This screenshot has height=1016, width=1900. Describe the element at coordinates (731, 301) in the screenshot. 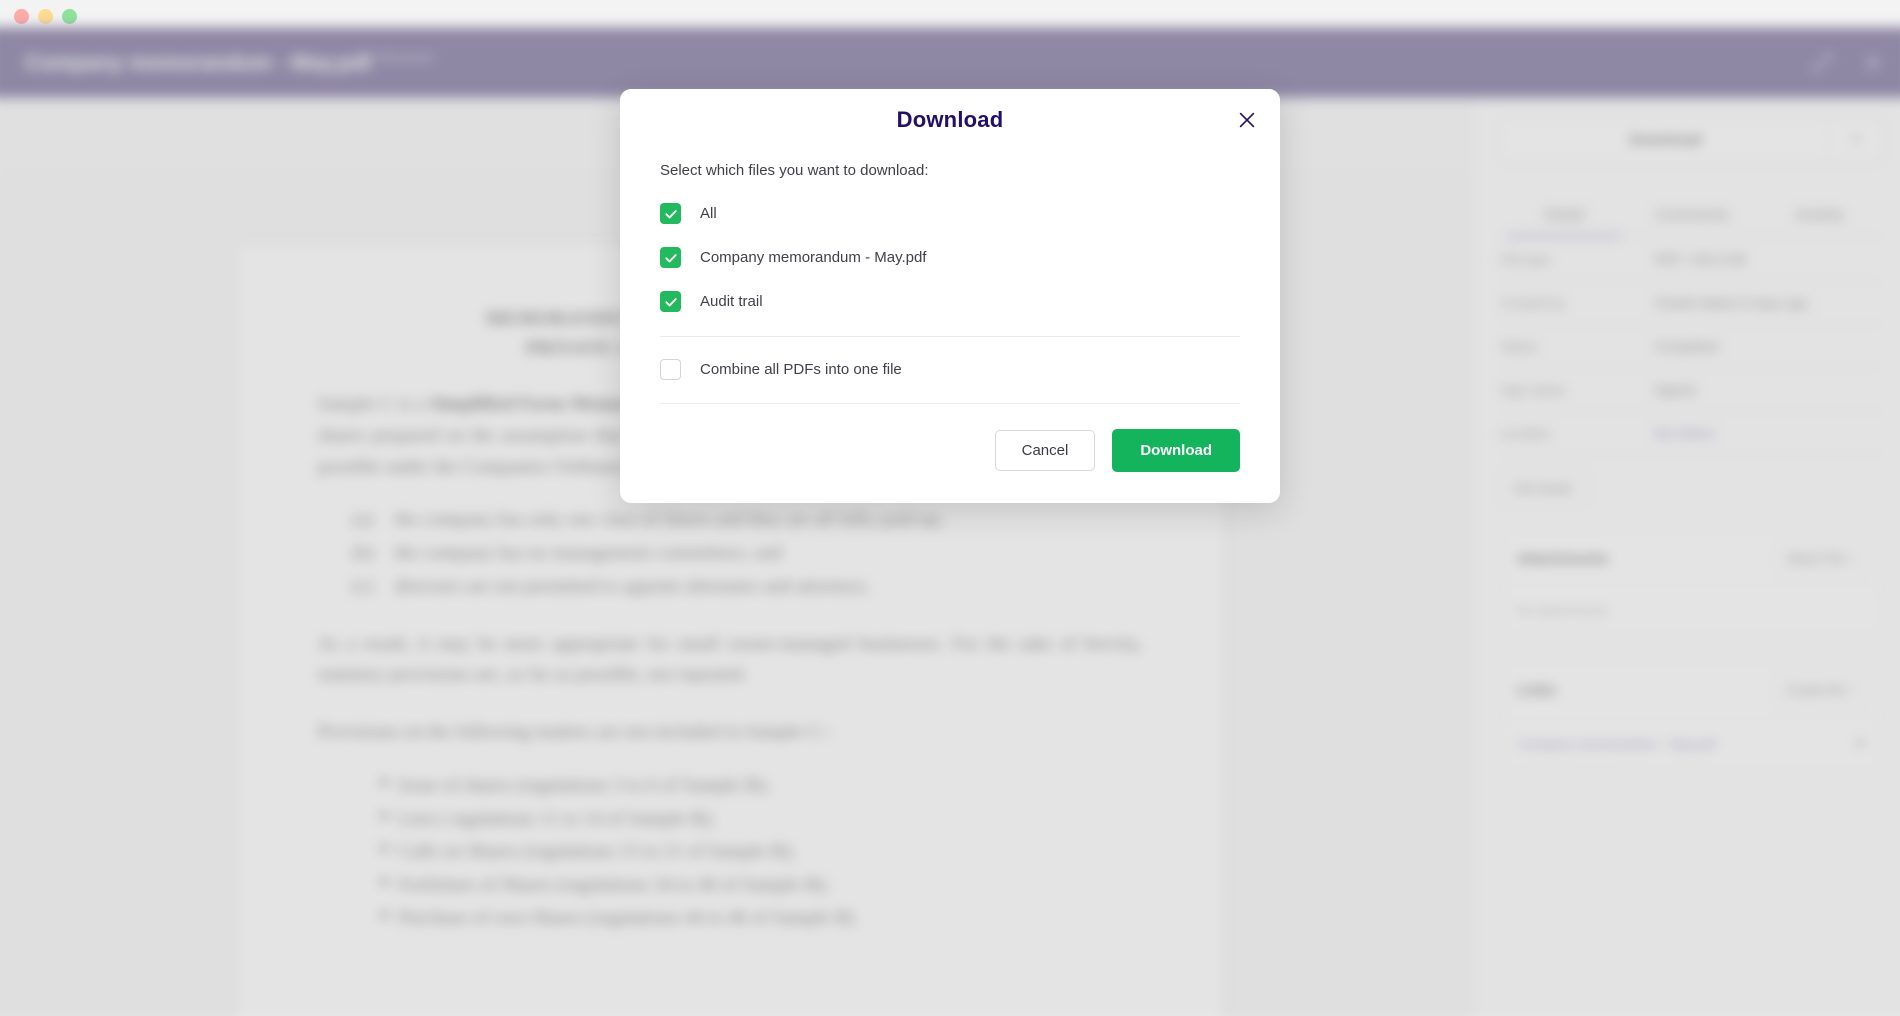

I see `checkbox-label-audit-trail: Audit trail` at that location.